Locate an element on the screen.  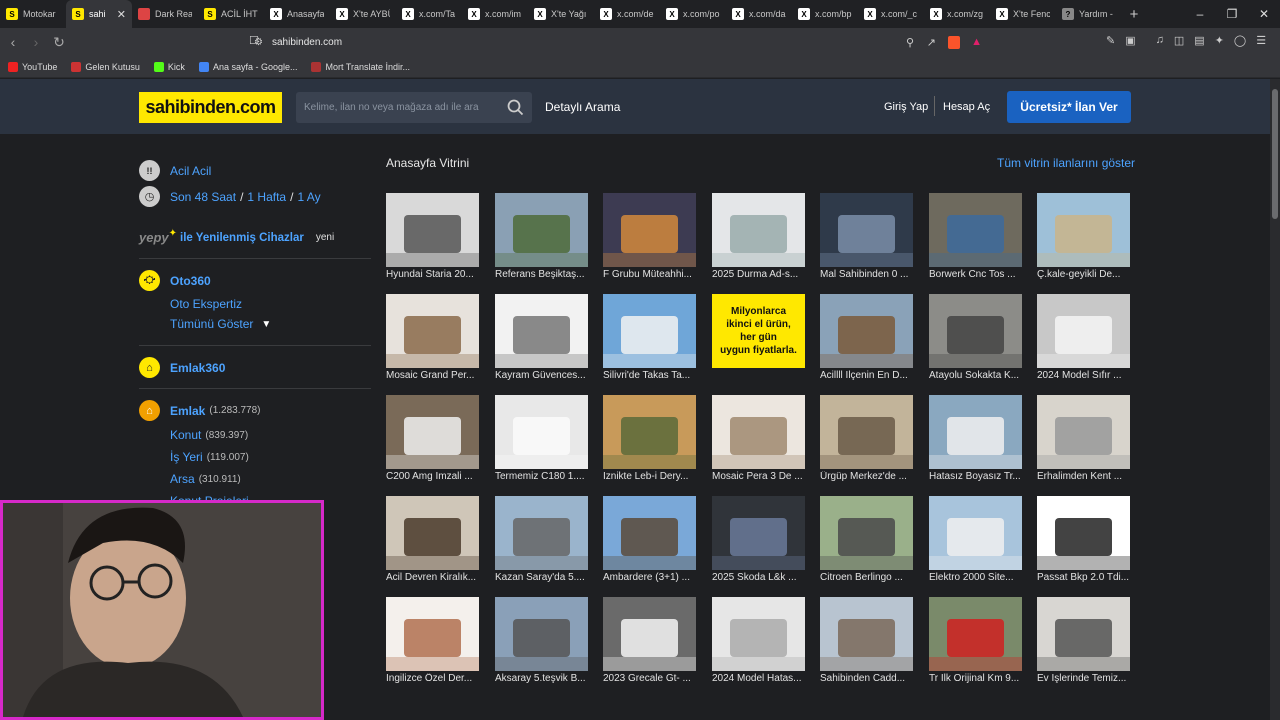
browser-tab: X X'te AYBÜ is located at coordinates (363, 14).